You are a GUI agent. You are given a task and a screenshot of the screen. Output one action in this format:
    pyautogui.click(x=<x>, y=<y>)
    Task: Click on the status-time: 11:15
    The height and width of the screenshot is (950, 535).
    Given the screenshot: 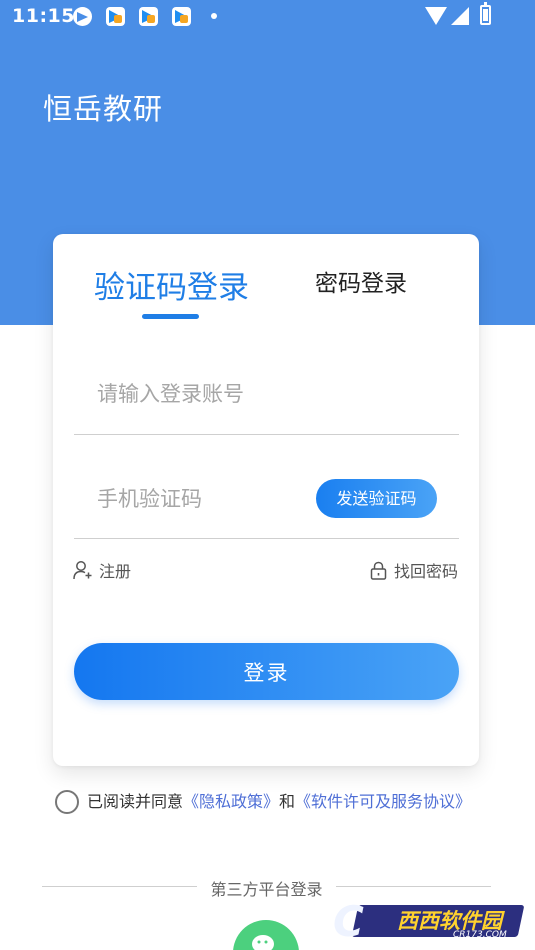 What is the action you would take?
    pyautogui.click(x=43, y=16)
    